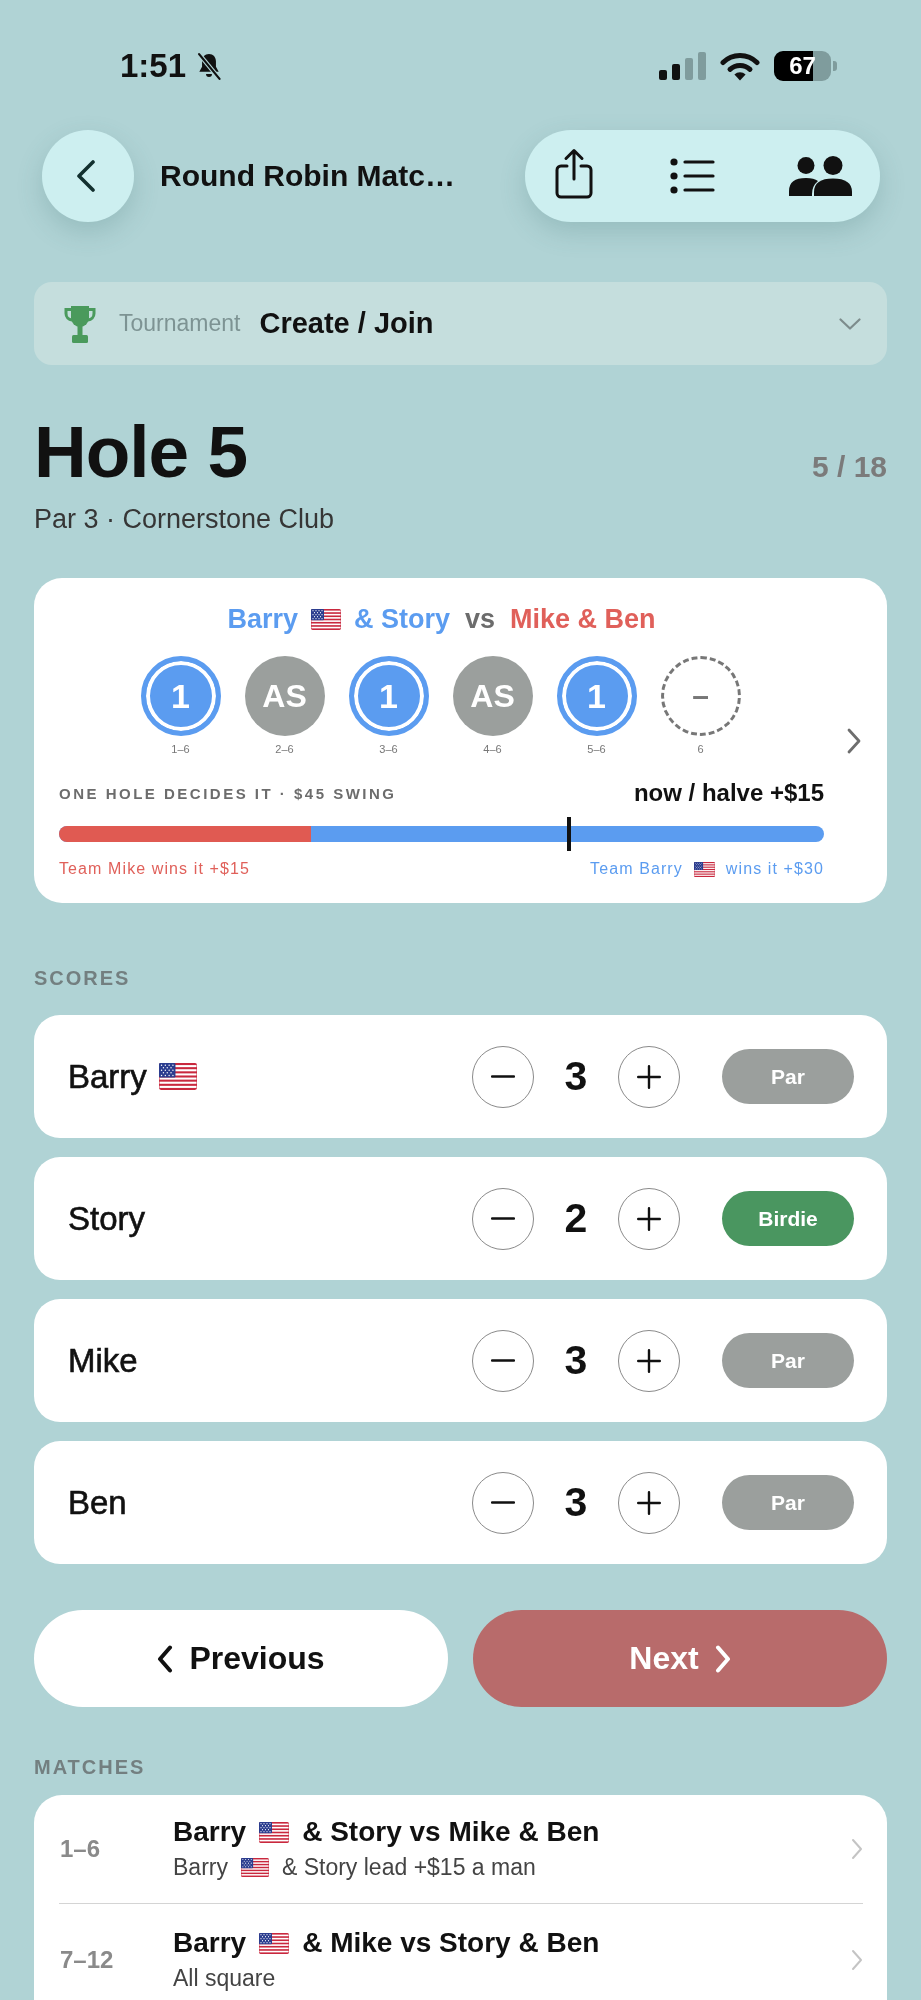 The width and height of the screenshot is (921, 2000). I want to click on versus-label: vs, so click(480, 619).